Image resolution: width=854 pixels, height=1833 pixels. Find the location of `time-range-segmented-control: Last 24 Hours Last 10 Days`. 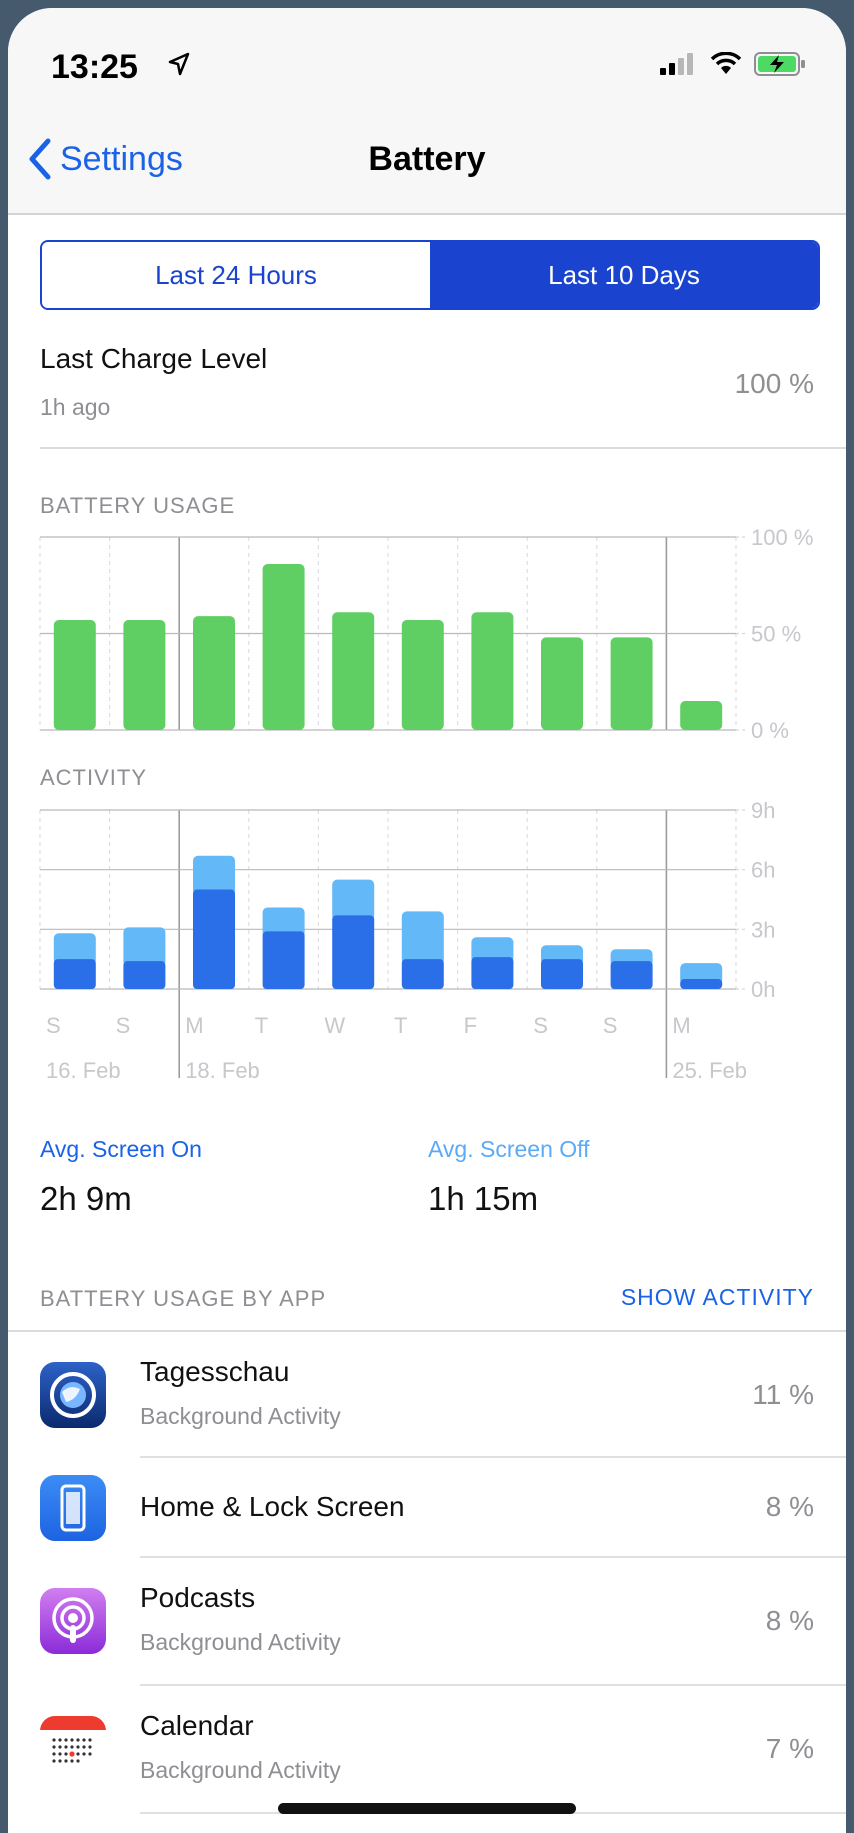

time-range-segmented-control: Last 24 Hours Last 10 Days is located at coordinates (430, 275).